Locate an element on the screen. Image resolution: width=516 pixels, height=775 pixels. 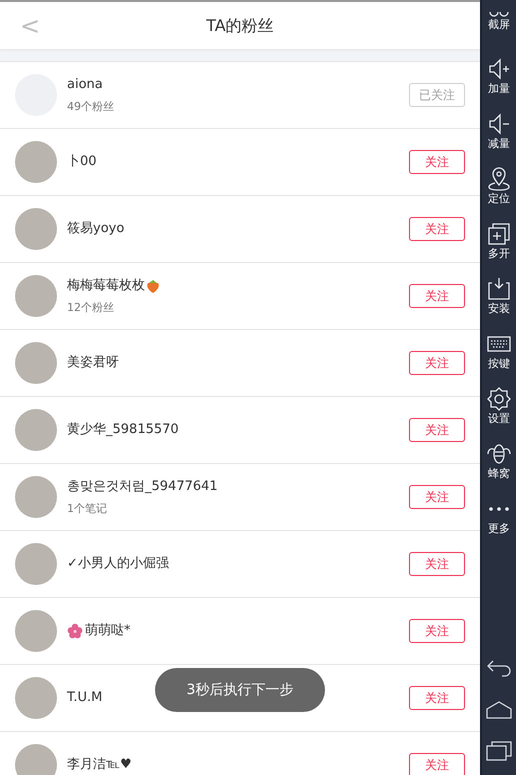
page-title: TA的粉丝 is located at coordinates (240, 25).